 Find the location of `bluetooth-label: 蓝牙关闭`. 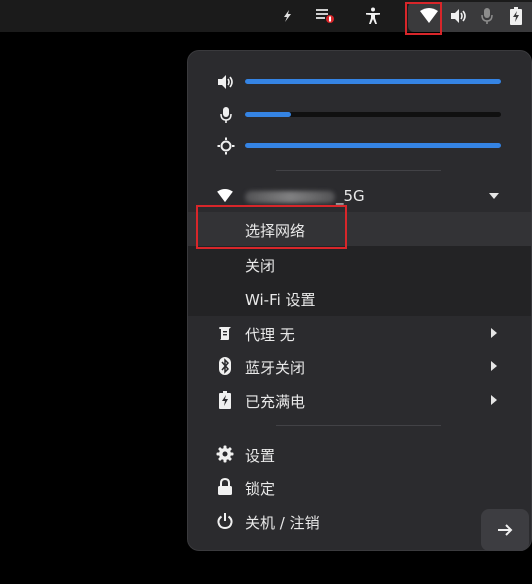

bluetooth-label: 蓝牙关闭 is located at coordinates (275, 368).